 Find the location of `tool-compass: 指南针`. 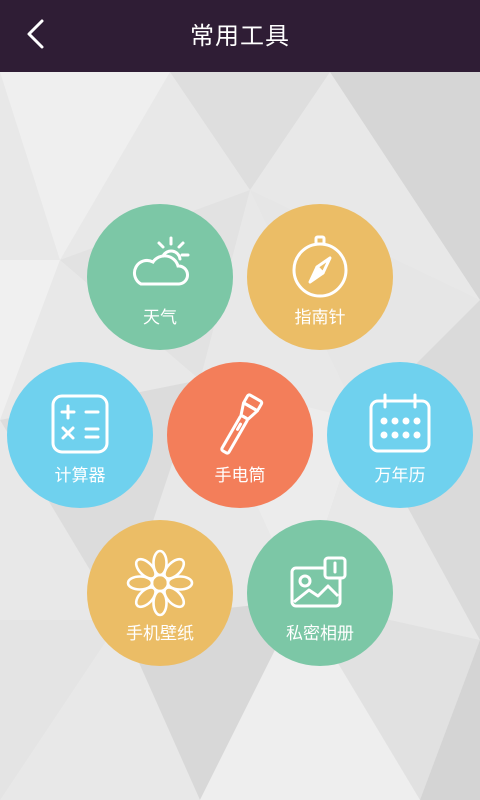

tool-compass: 指南针 is located at coordinates (320, 277).